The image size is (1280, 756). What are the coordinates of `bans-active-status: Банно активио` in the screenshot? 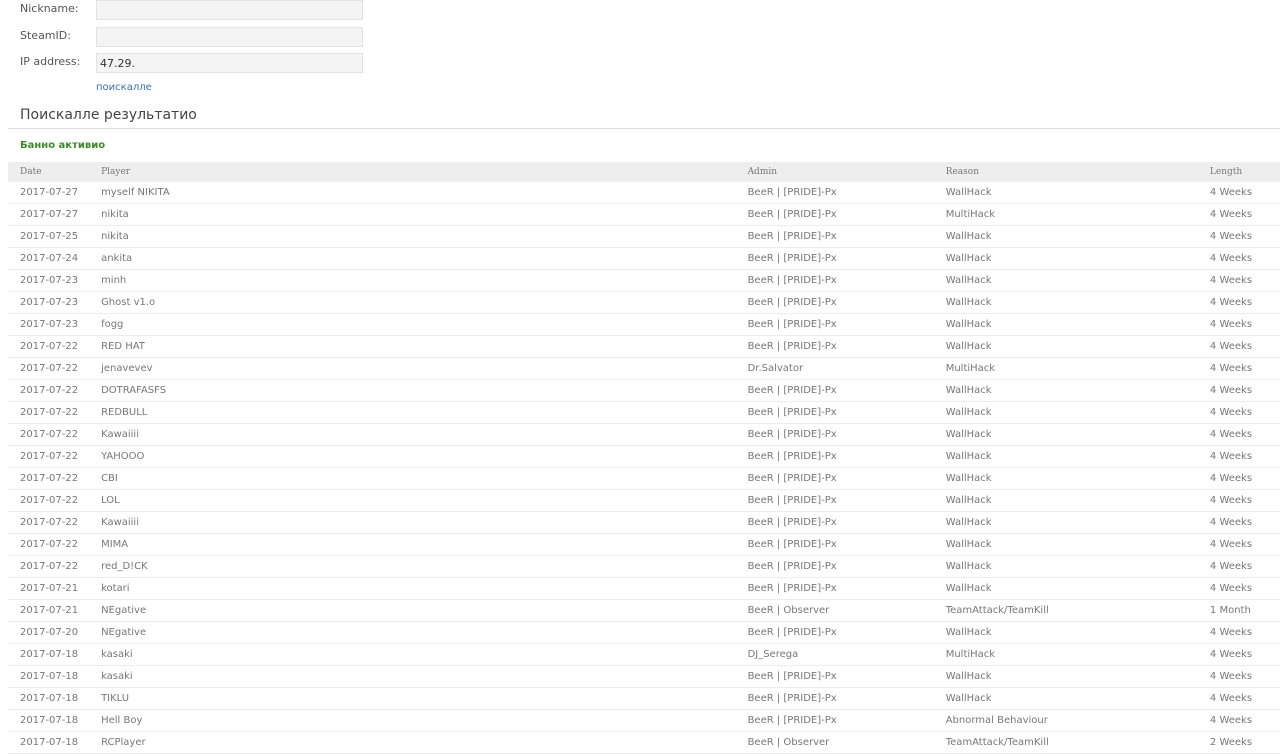 It's located at (63, 145).